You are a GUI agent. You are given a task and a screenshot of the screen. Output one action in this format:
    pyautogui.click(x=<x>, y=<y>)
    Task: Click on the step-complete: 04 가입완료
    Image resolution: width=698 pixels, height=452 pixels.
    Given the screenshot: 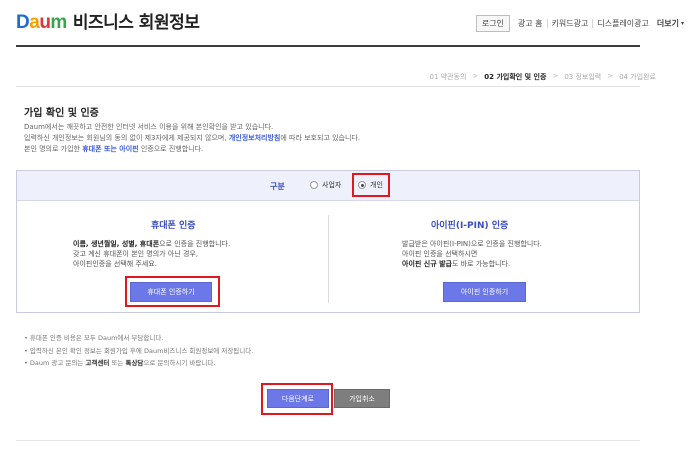 What is the action you would take?
    pyautogui.click(x=637, y=77)
    